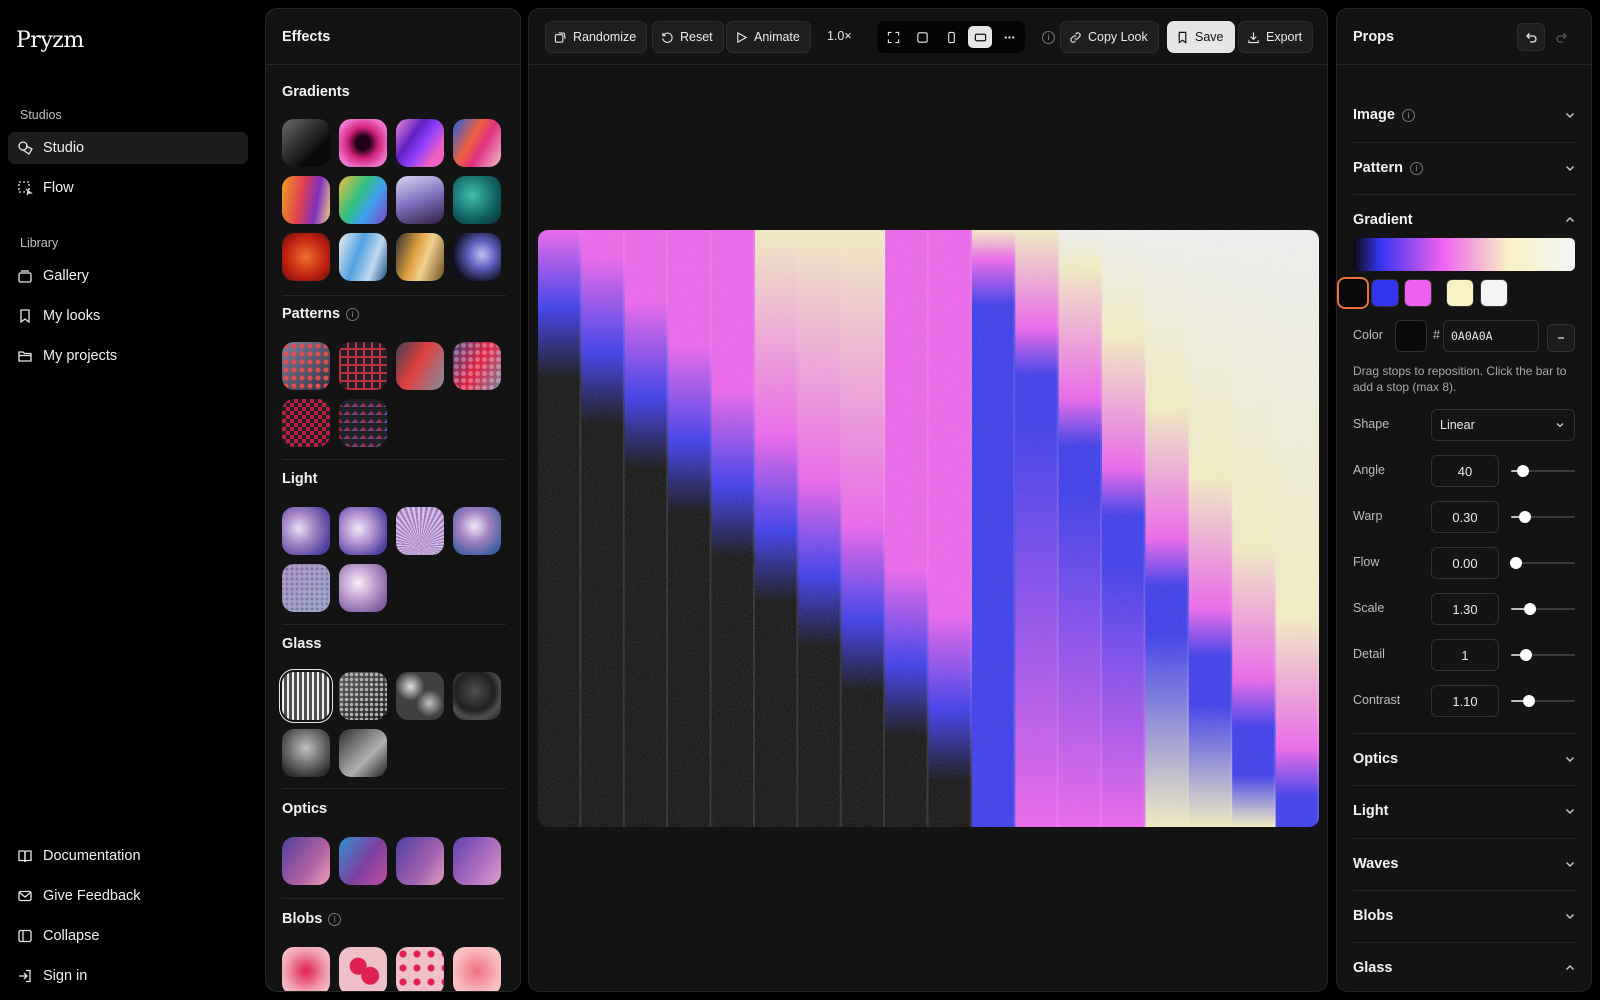 The width and height of the screenshot is (1600, 1000). I want to click on detail-input, so click(1465, 655).